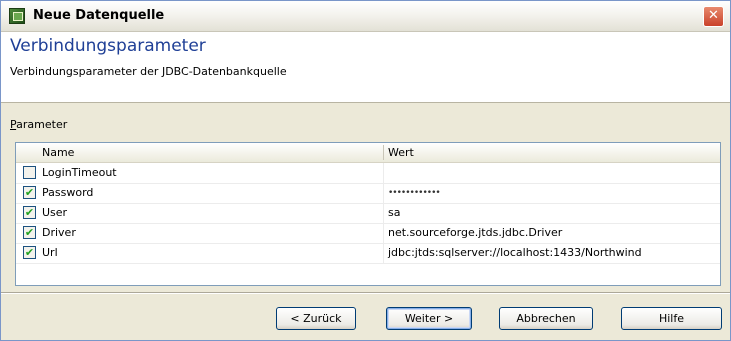  Describe the element at coordinates (368, 233) in the screenshot. I see `table-row: Driver net.sourceforge.jtds.jdbc.Driver` at that location.